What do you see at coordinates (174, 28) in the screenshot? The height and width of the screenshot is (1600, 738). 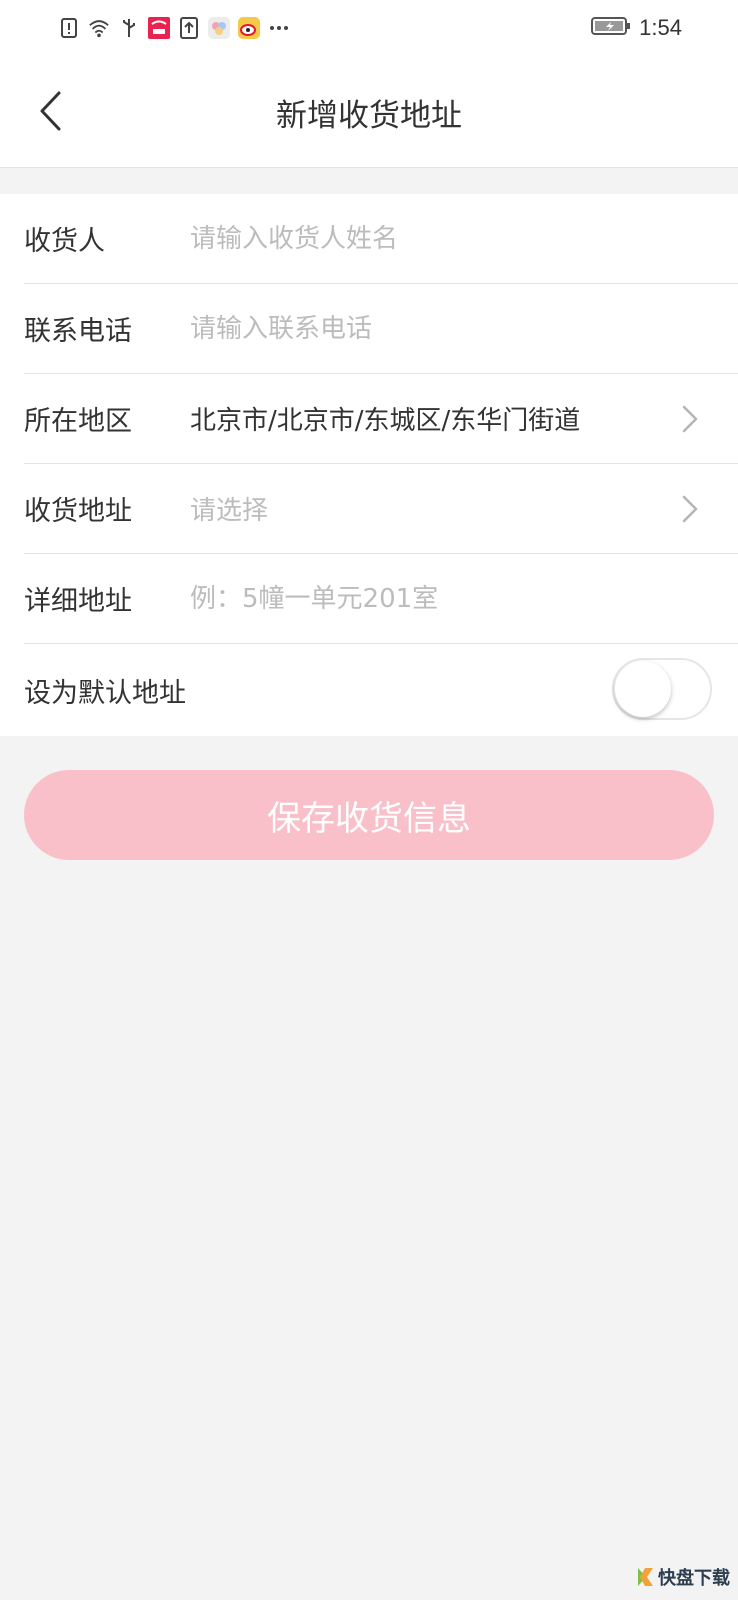 I see `status-icons` at bounding box center [174, 28].